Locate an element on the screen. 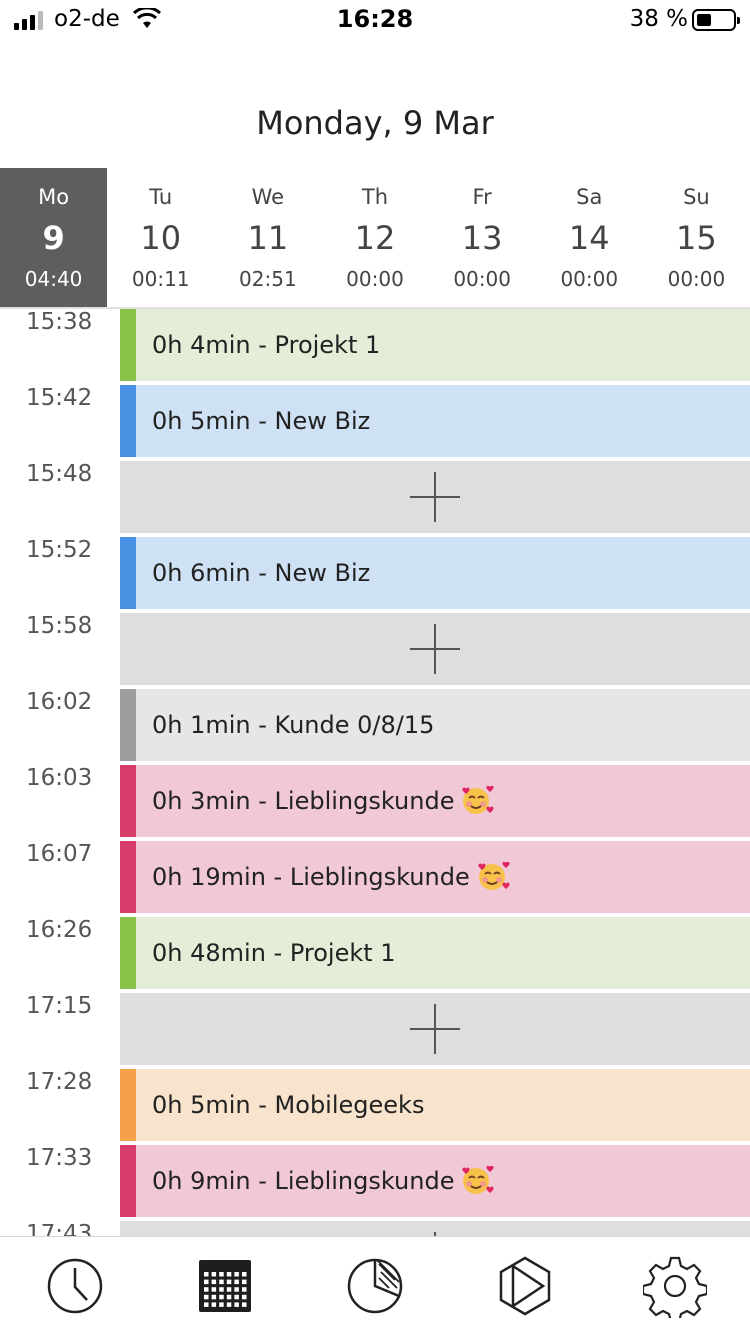 Image resolution: width=750 pixels, height=1334 pixels. calendar-icon is located at coordinates (225, 1285).